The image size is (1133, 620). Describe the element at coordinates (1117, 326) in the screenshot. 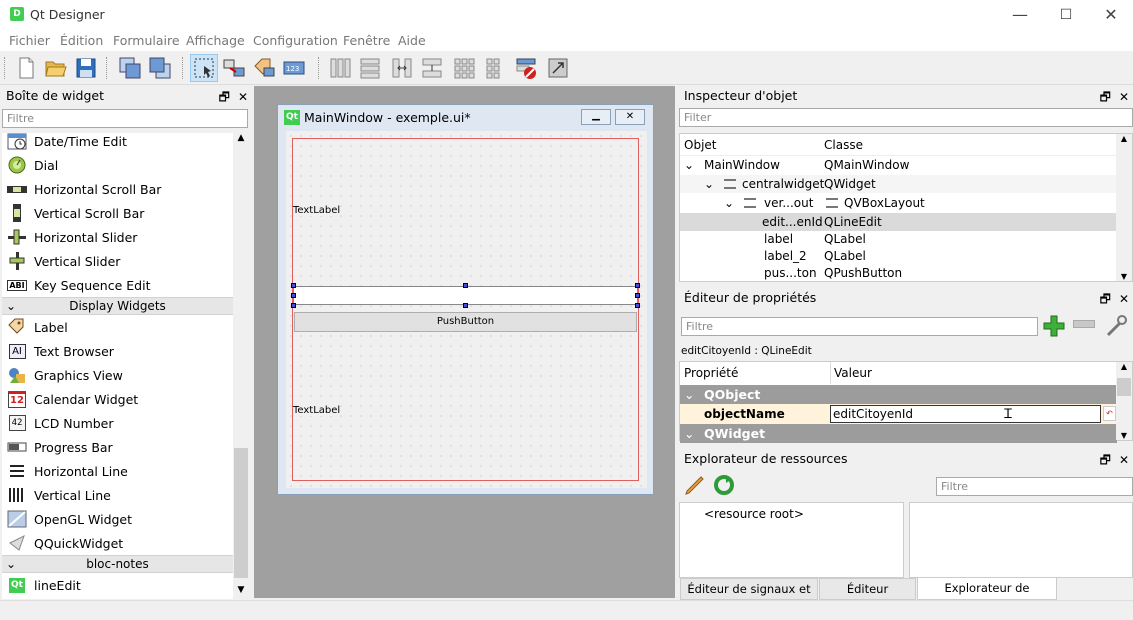

I see `configure-icon` at that location.